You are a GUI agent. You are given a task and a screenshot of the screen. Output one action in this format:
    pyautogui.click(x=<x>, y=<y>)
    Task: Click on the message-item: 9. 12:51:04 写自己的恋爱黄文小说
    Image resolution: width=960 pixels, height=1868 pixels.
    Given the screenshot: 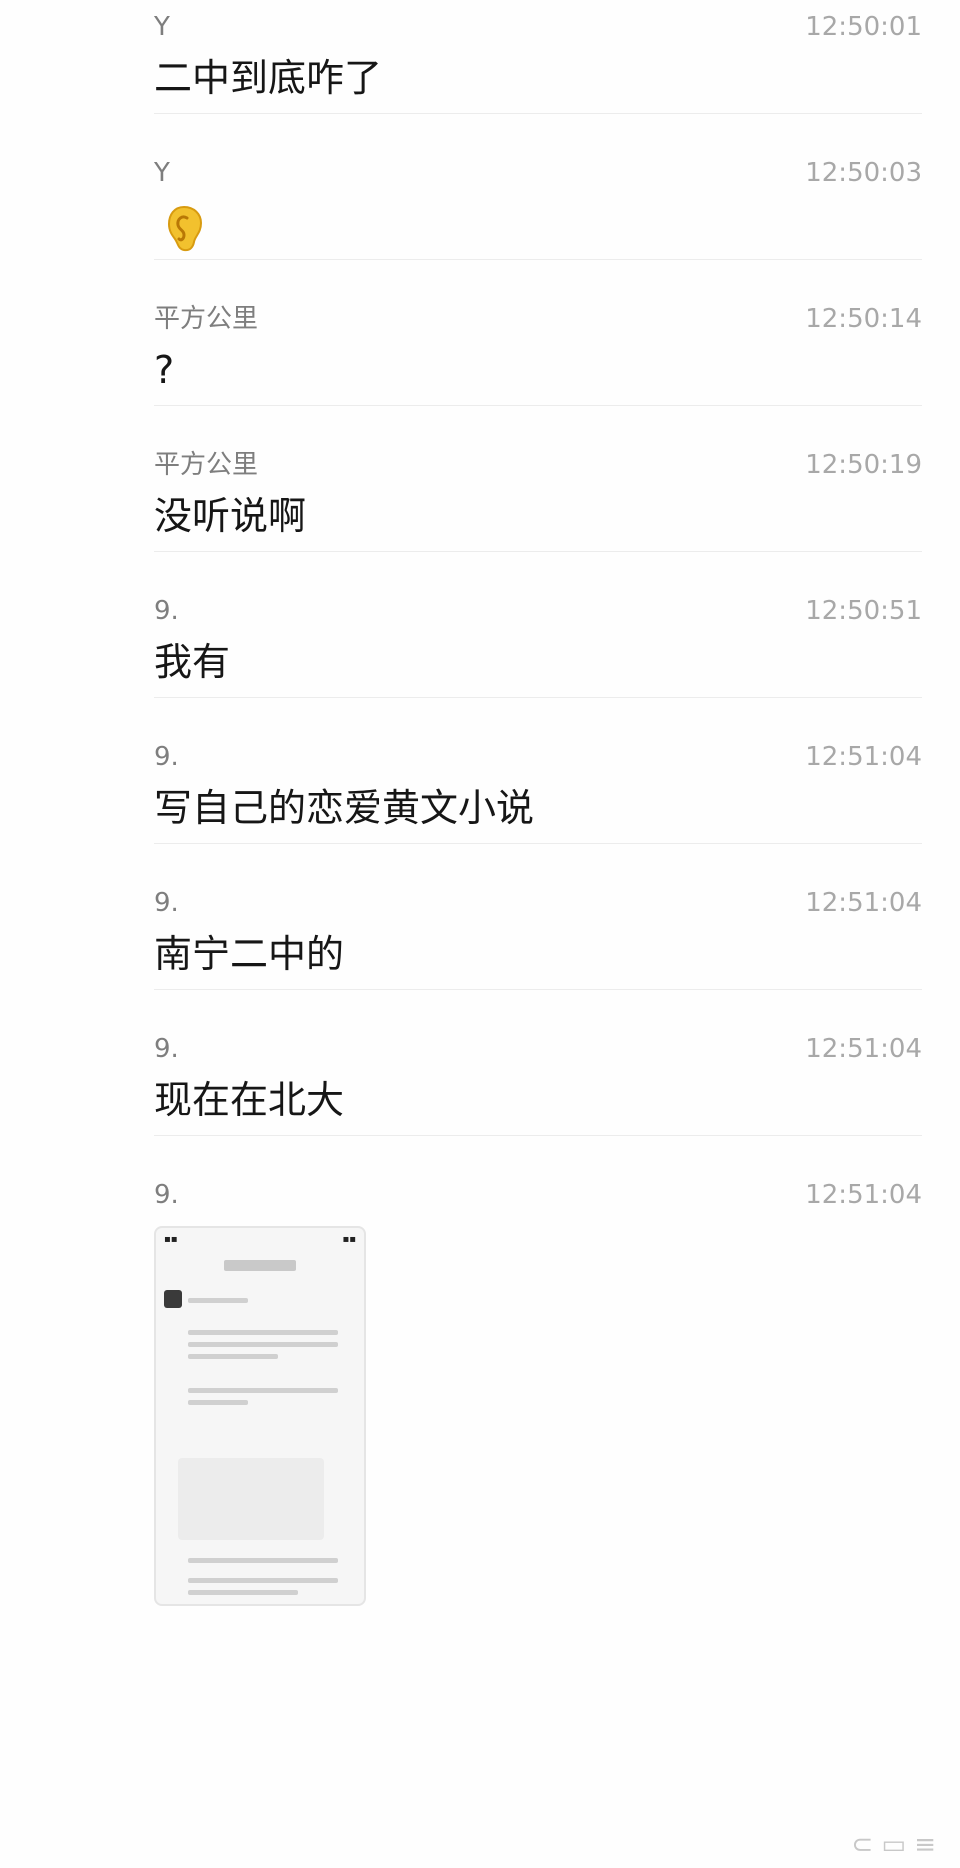 What is the action you would take?
    pyautogui.click(x=538, y=787)
    